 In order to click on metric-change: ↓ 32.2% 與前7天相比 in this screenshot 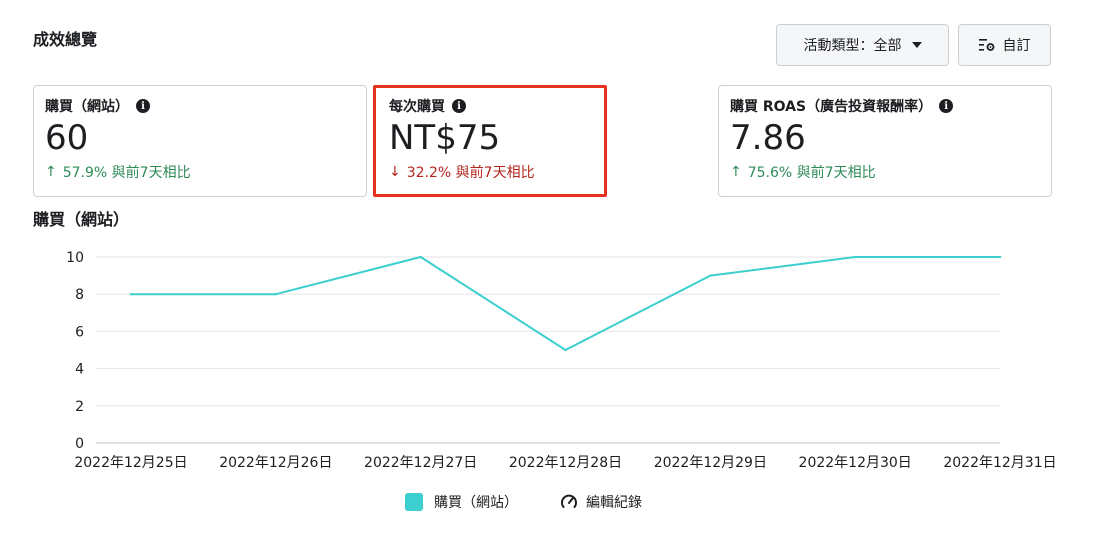, I will do `click(490, 172)`.